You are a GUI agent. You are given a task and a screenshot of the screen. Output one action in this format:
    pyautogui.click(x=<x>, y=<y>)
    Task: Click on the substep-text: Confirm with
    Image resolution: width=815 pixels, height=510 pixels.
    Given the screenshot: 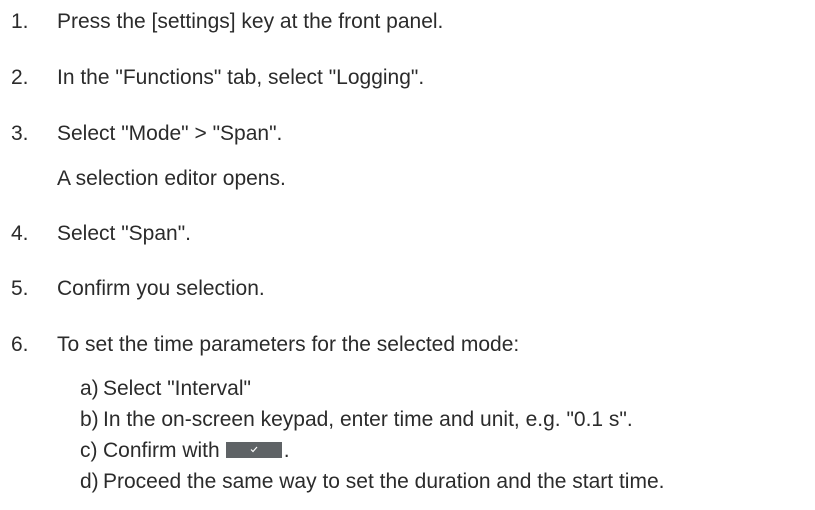 What is the action you would take?
    pyautogui.click(x=161, y=450)
    